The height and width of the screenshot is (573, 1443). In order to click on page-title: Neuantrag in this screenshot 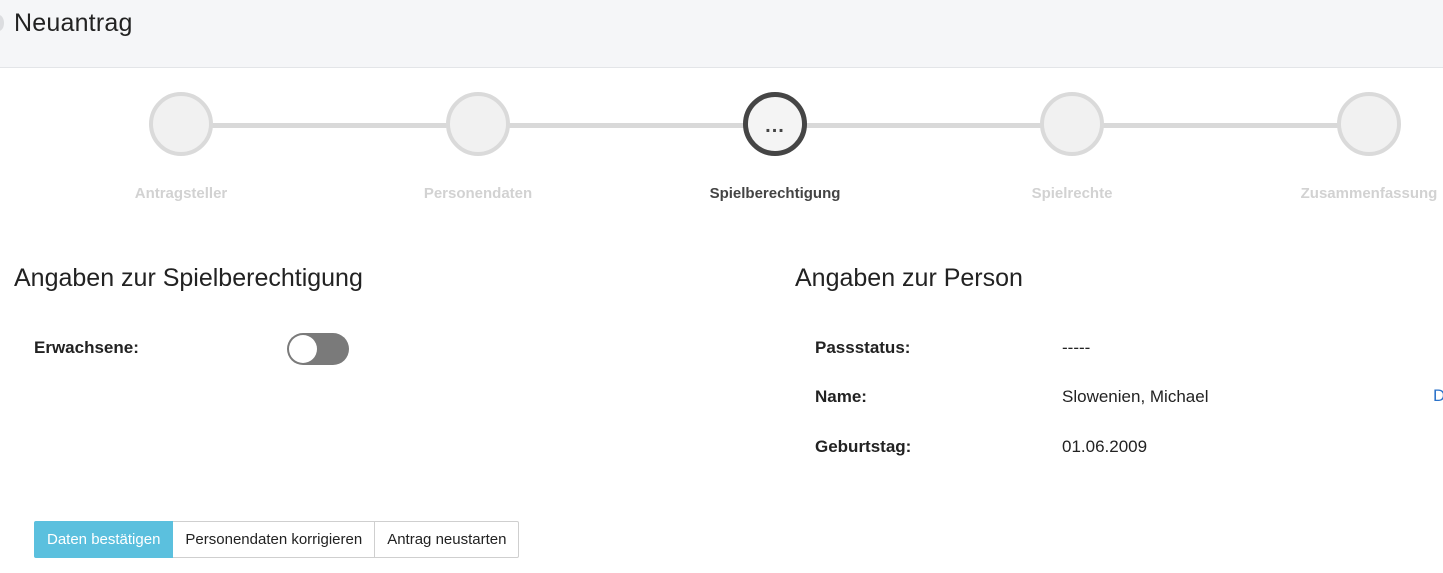, I will do `click(73, 23)`.